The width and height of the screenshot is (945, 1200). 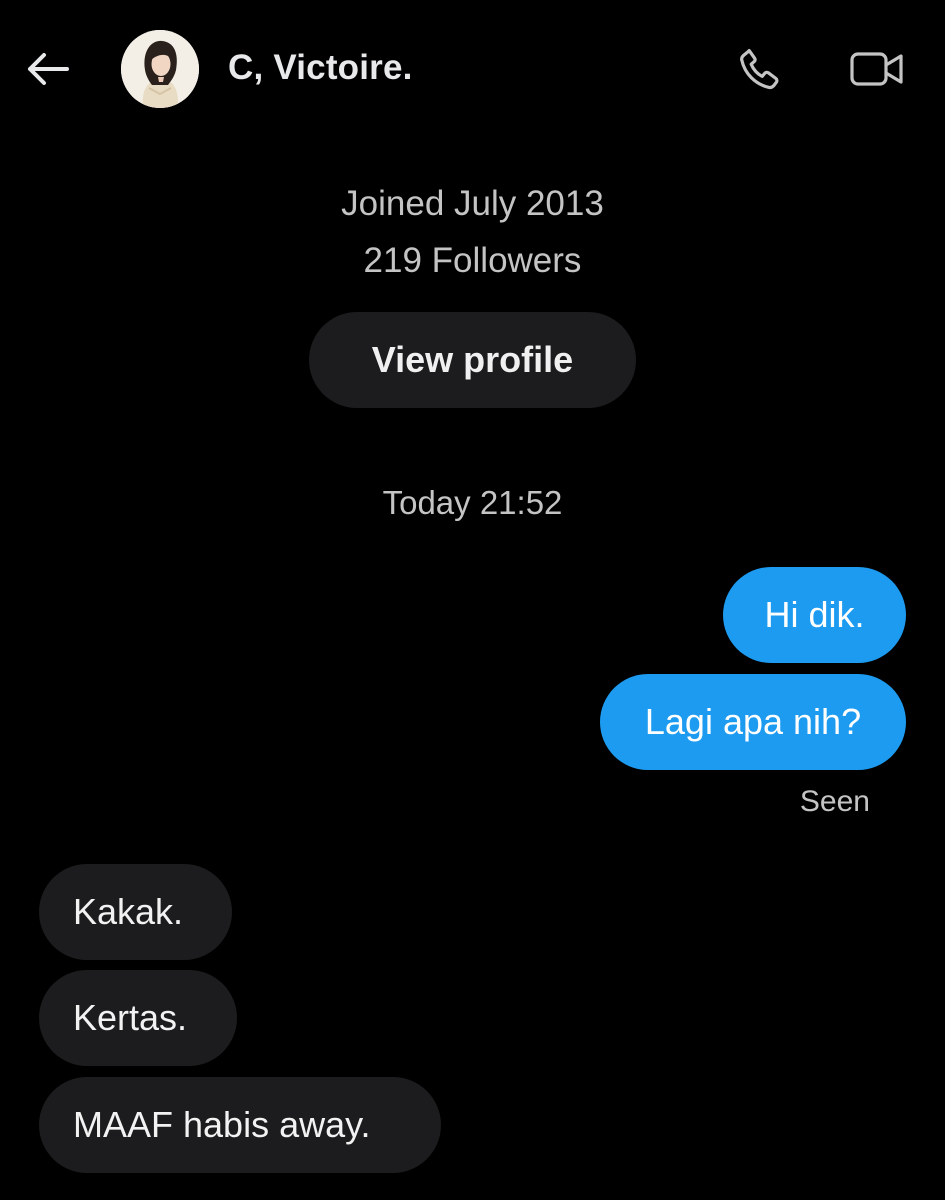 What do you see at coordinates (135, 912) in the screenshot?
I see `incoming-message: Kakak.` at bounding box center [135, 912].